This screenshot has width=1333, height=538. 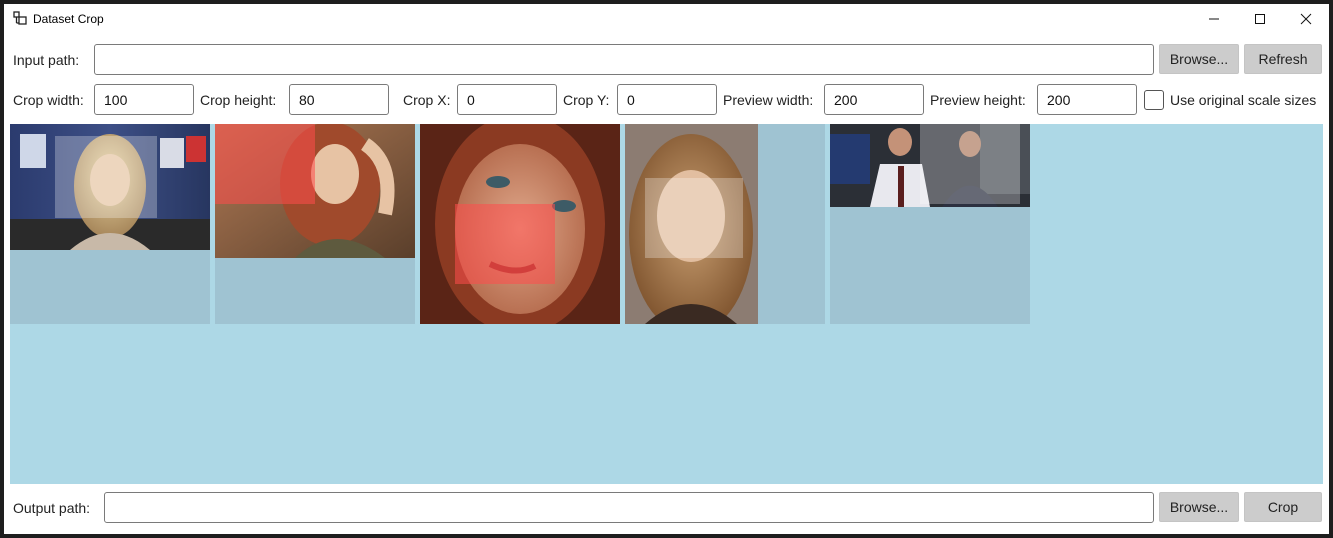 What do you see at coordinates (427, 100) in the screenshot?
I see `crop-x-label: Crop X:` at bounding box center [427, 100].